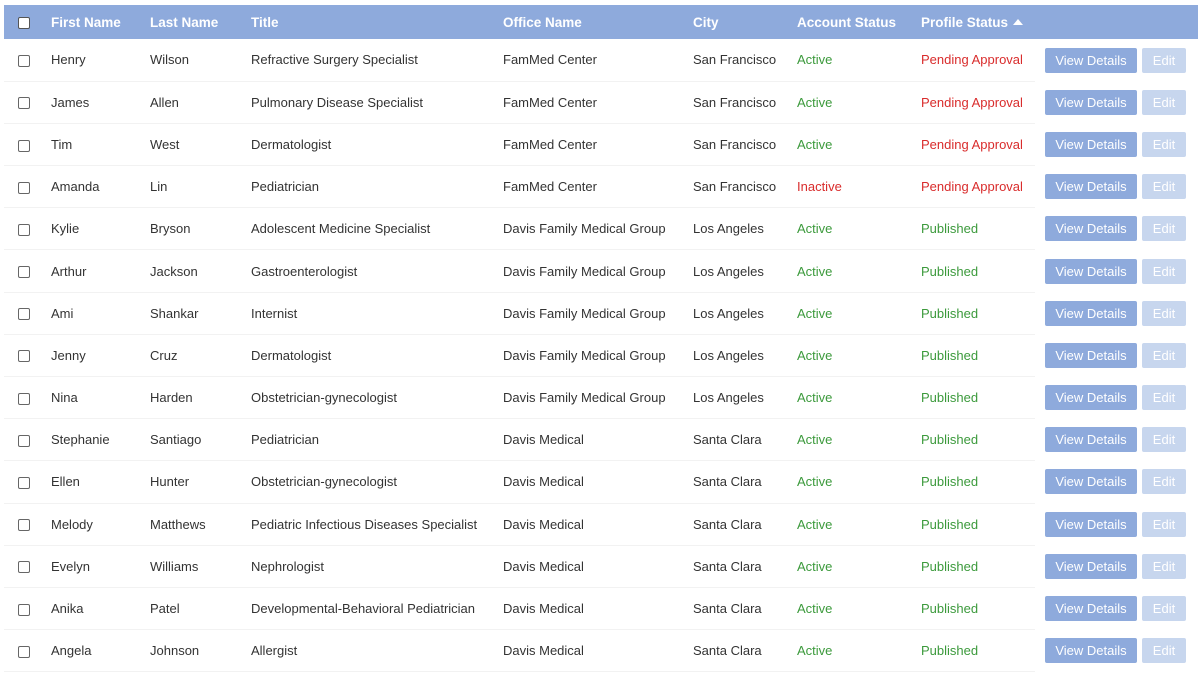 The width and height of the screenshot is (1200, 675). I want to click on cell-title: Refractive Surgery Specialist, so click(369, 60).